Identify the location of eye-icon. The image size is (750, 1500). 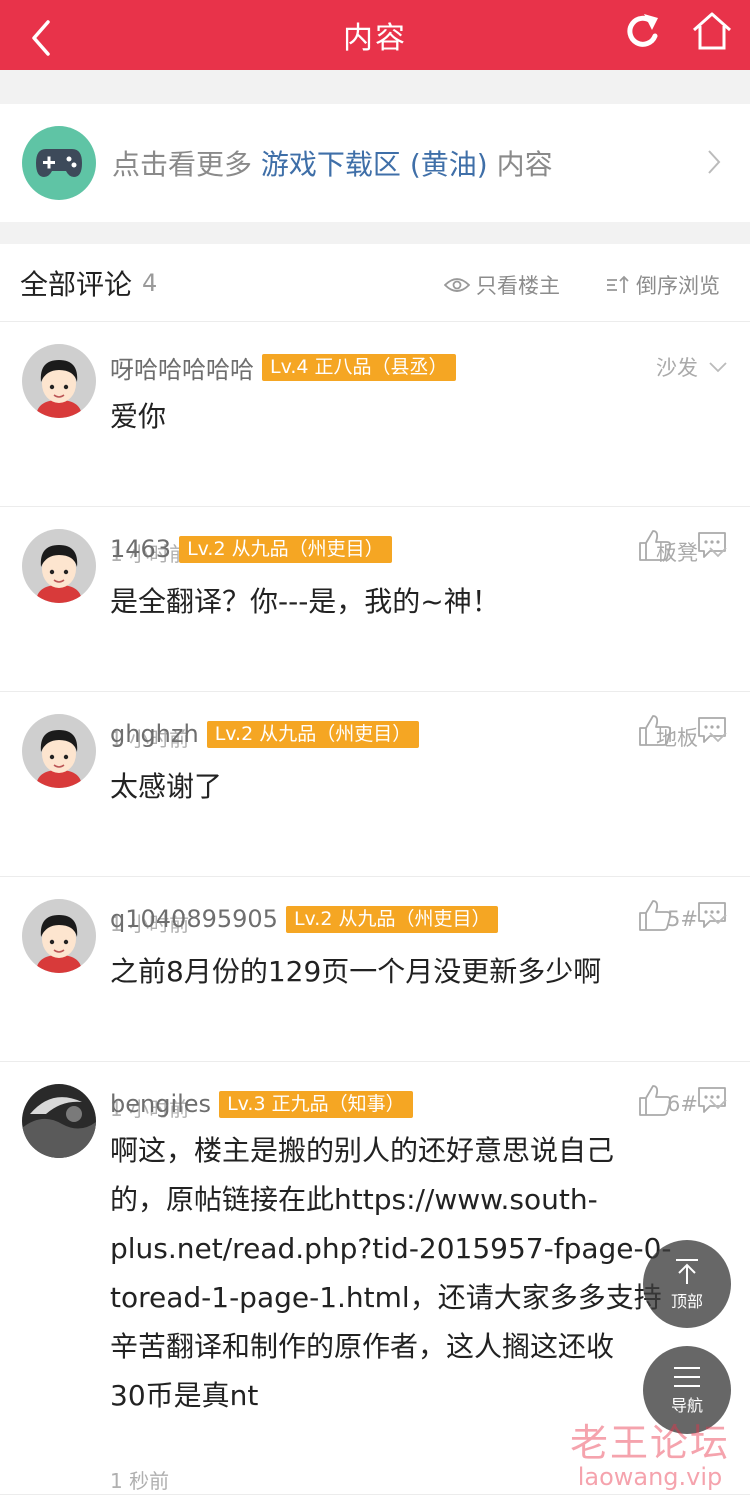
(457, 285).